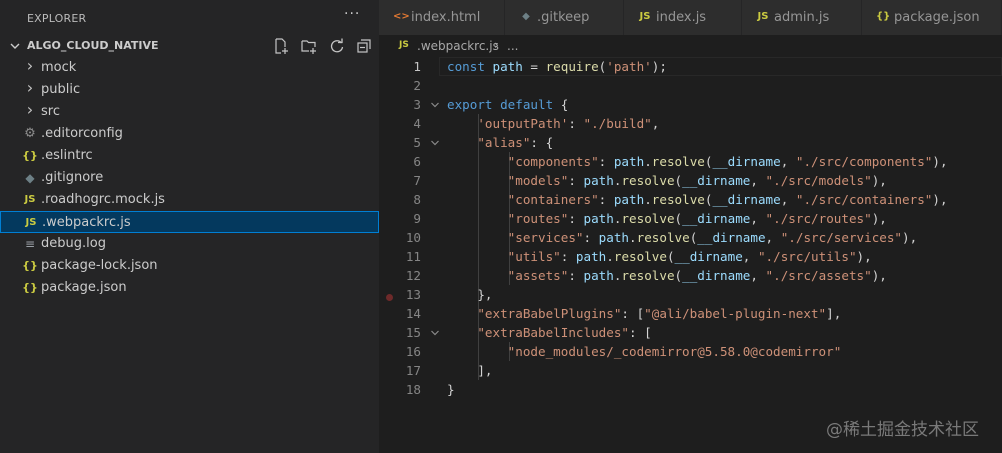 The height and width of the screenshot is (453, 1002). Describe the element at coordinates (189, 222) in the screenshot. I see `file-item-webpackrc-js: JS .webpackrc.js` at that location.